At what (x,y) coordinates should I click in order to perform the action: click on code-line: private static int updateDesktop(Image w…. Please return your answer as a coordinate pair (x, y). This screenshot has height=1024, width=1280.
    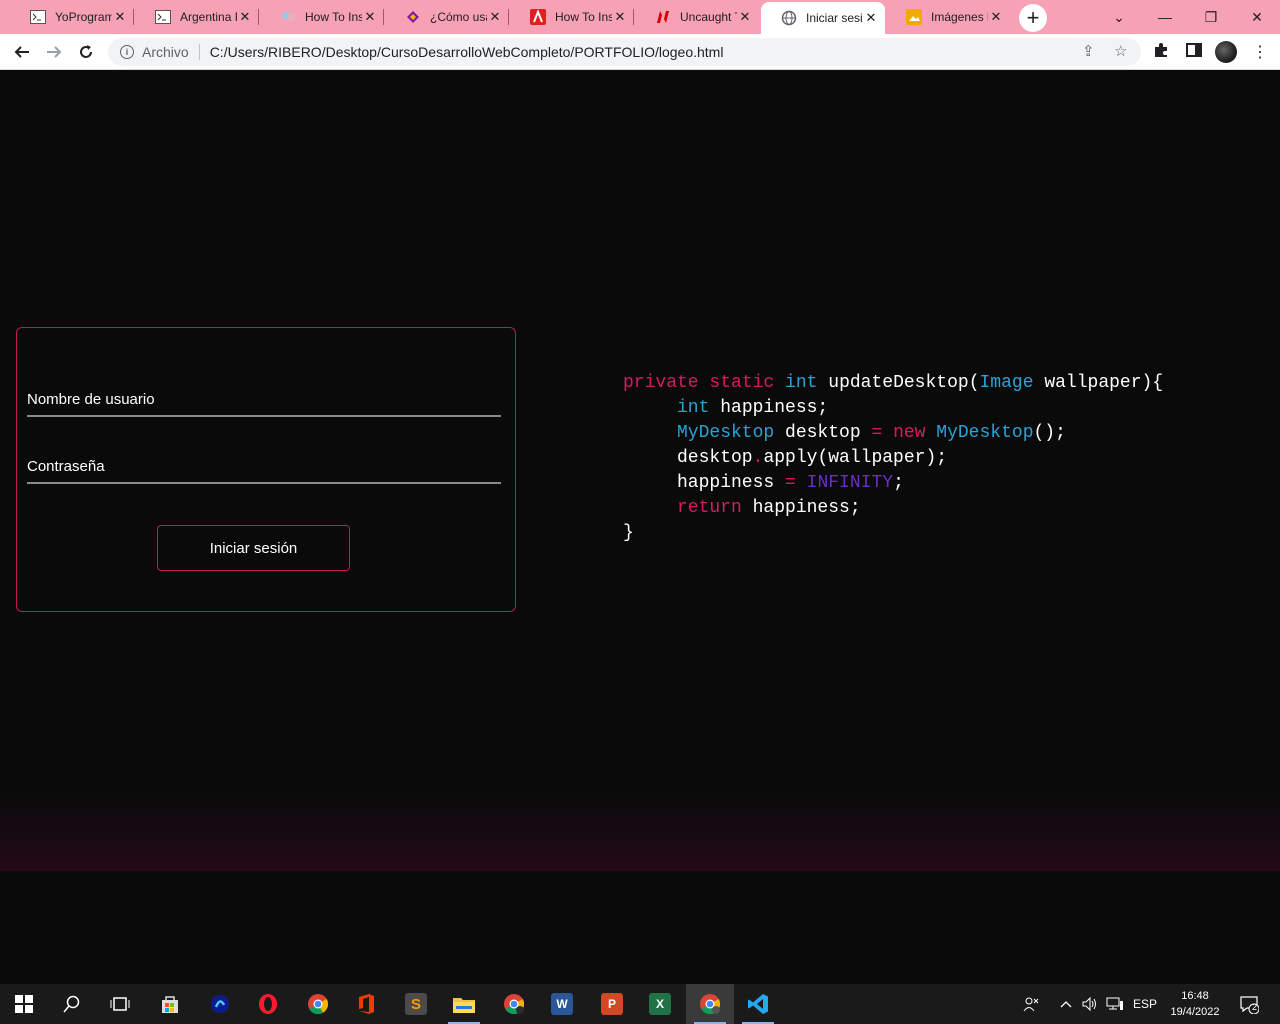
    Looking at the image, I should click on (893, 383).